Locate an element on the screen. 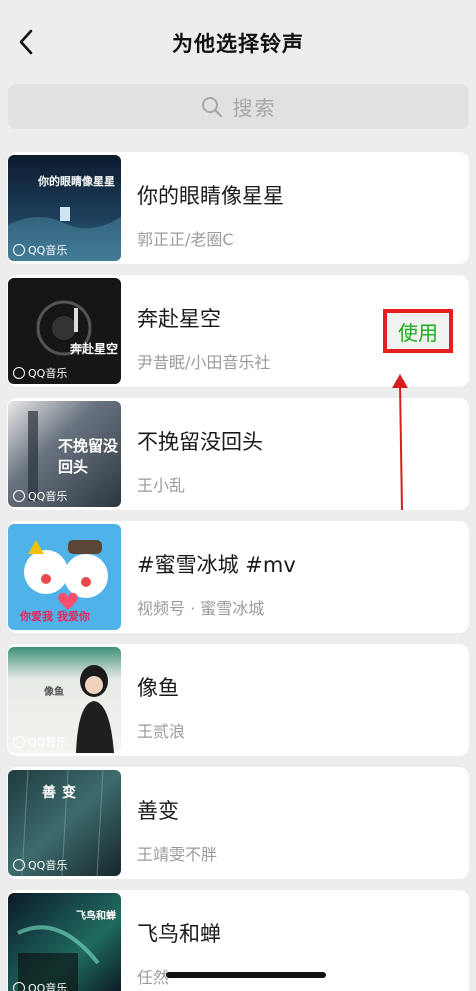 The image size is (476, 991). annotation-arrow-icon is located at coordinates (400, 442).